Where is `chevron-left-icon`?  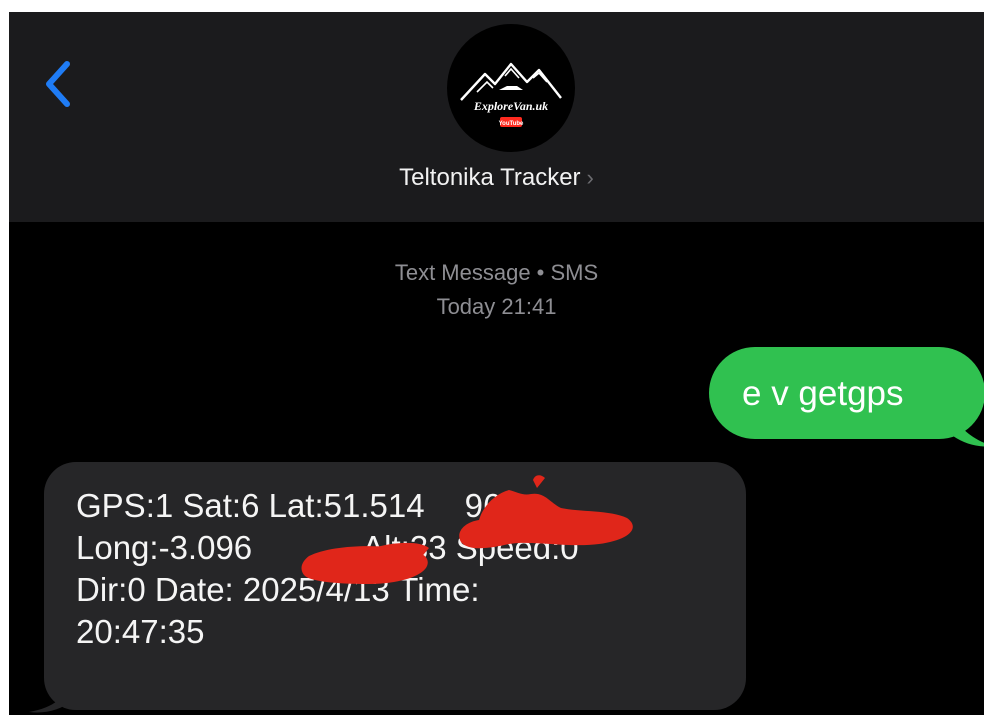 chevron-left-icon is located at coordinates (58, 84).